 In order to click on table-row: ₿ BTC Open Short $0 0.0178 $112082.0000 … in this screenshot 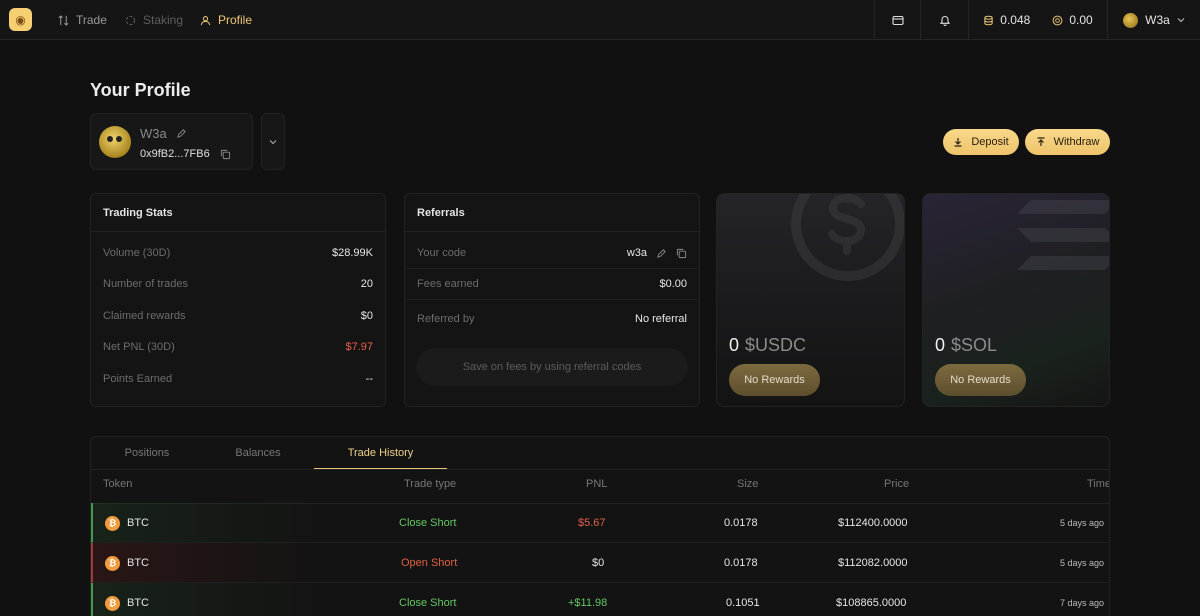, I will do `click(600, 563)`.